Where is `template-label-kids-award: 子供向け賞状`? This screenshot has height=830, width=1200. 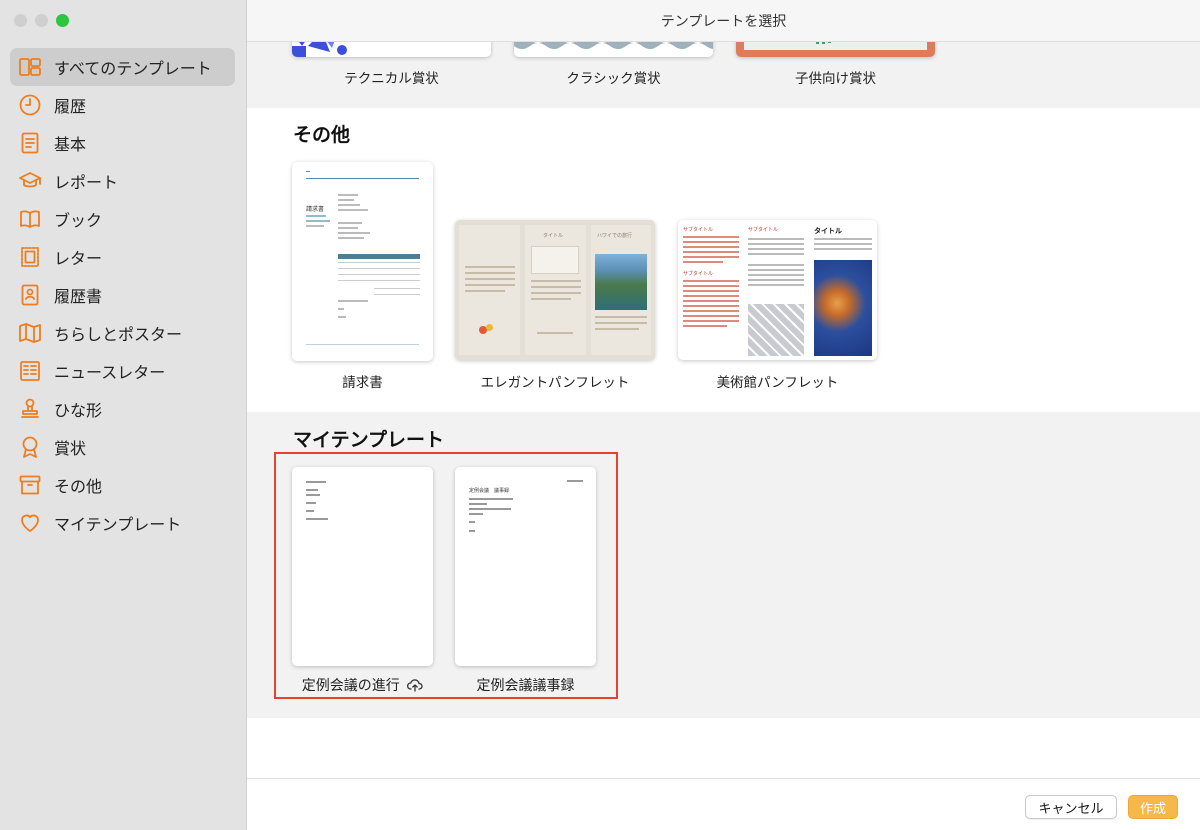 template-label-kids-award: 子供向け賞状 is located at coordinates (835, 79).